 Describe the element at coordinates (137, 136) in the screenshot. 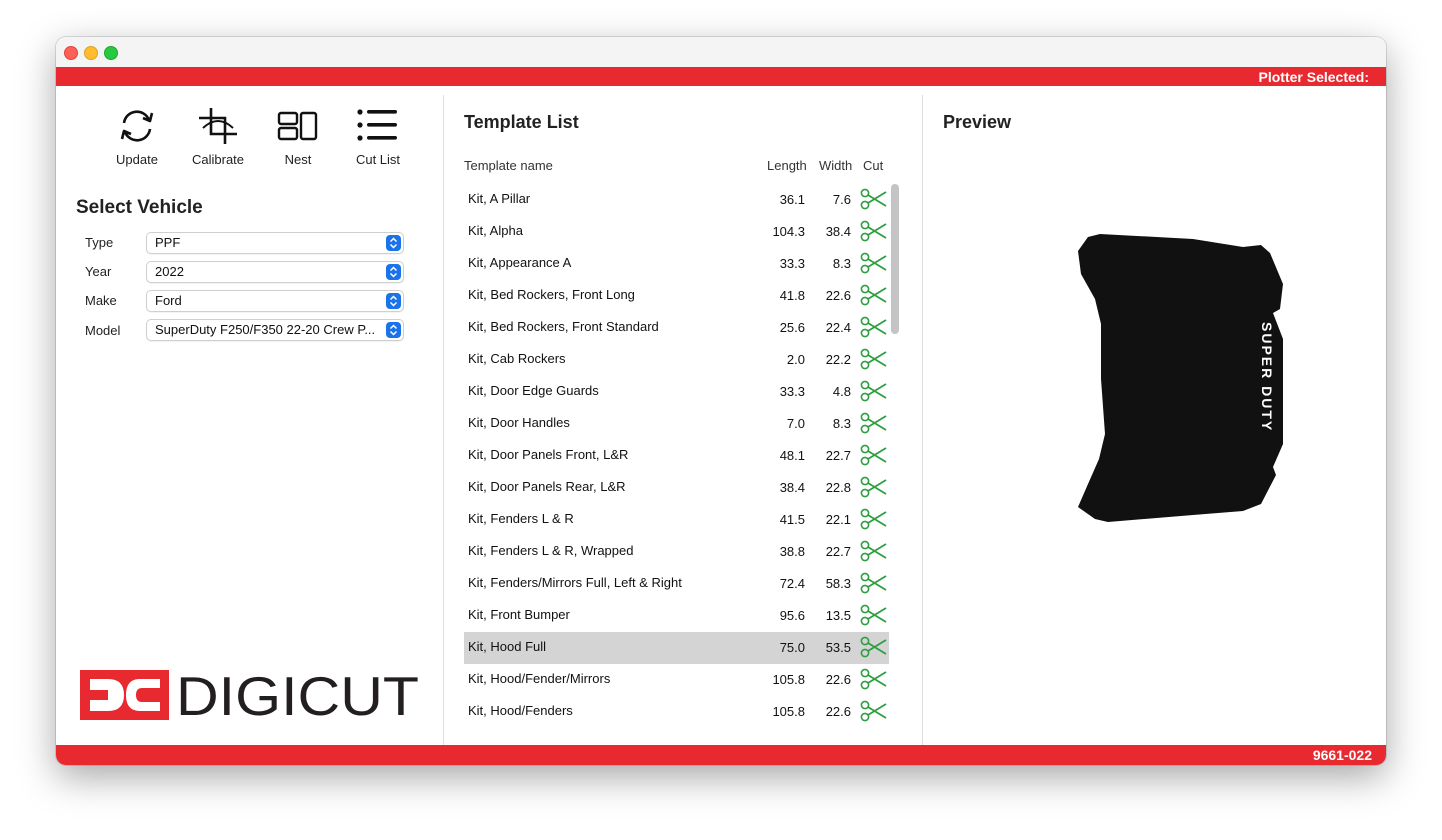

I see `update-button: Update` at that location.